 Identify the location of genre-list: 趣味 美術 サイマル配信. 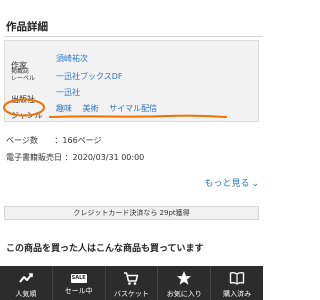
(110, 108).